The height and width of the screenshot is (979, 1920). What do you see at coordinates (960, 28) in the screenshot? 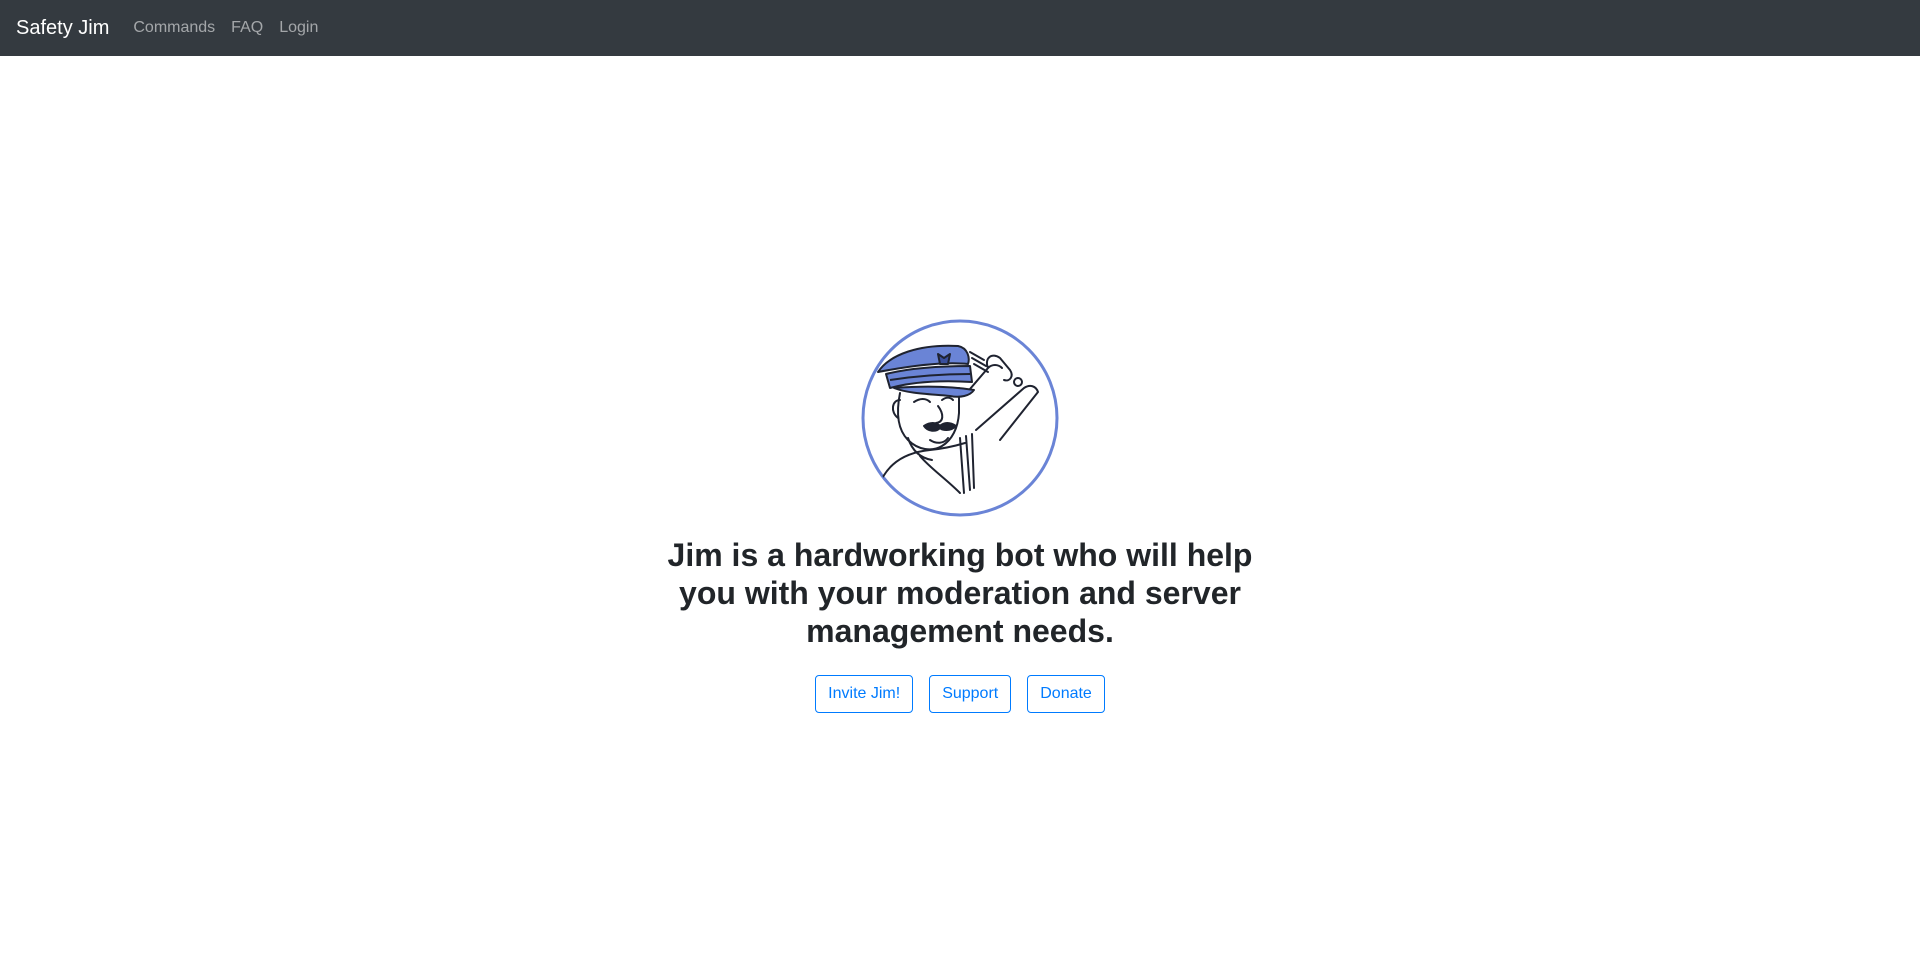
I see `top-navbar: Safety Jim Commands FAQ Login` at bounding box center [960, 28].